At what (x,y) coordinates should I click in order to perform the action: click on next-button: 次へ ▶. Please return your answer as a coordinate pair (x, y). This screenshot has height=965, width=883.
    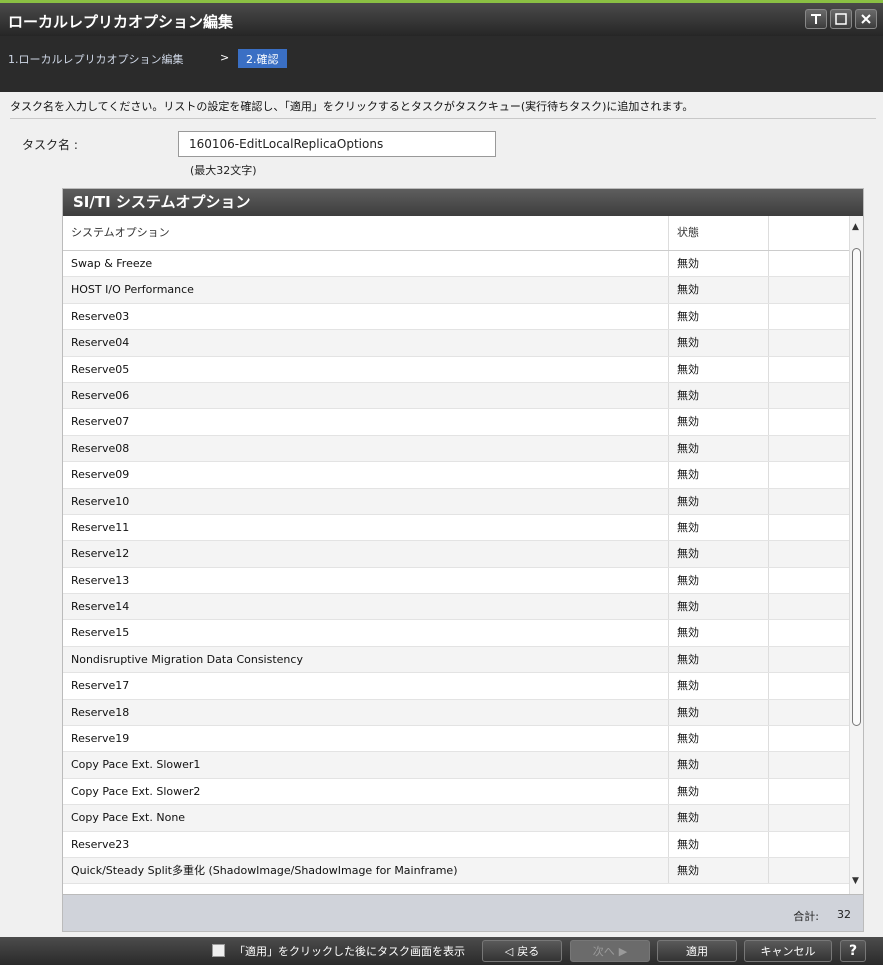
    Looking at the image, I should click on (610, 951).